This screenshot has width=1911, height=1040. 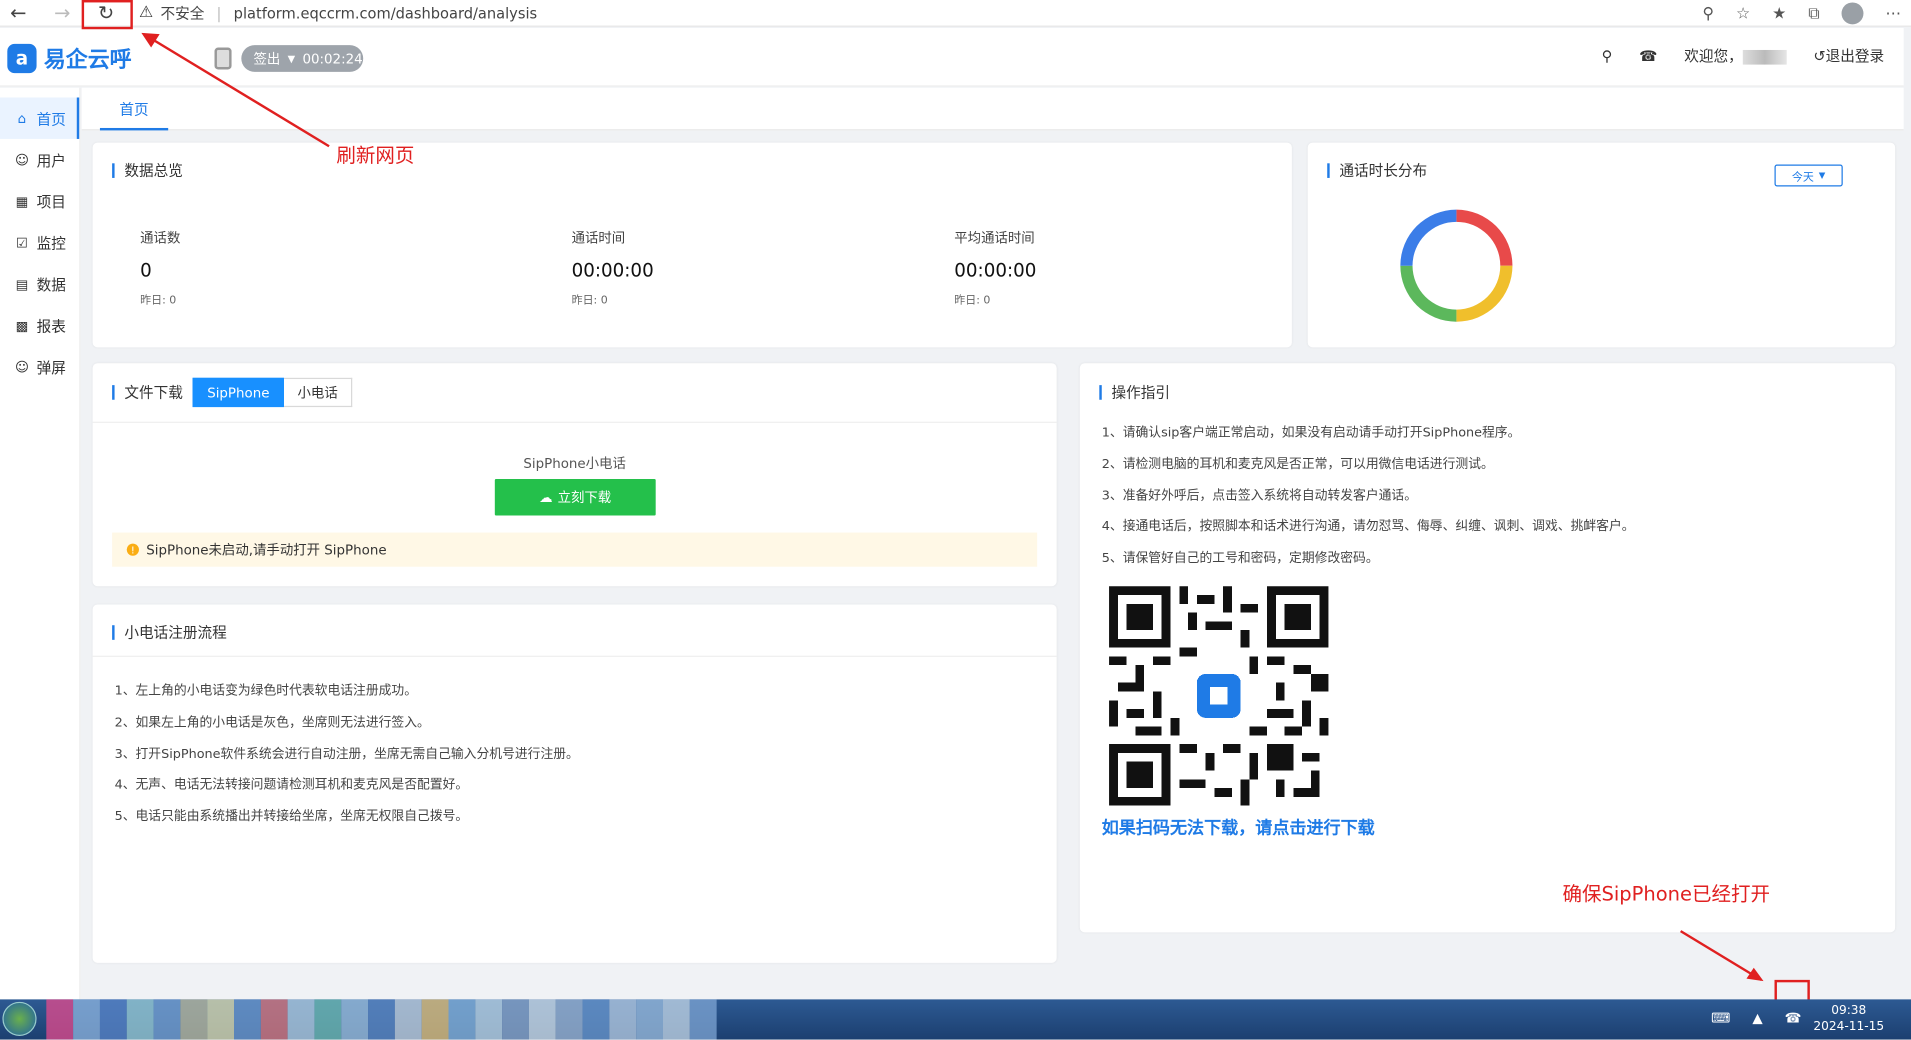 I want to click on alert-text: SipPhone未启动,请手动打开 SipPhone, so click(x=266, y=550).